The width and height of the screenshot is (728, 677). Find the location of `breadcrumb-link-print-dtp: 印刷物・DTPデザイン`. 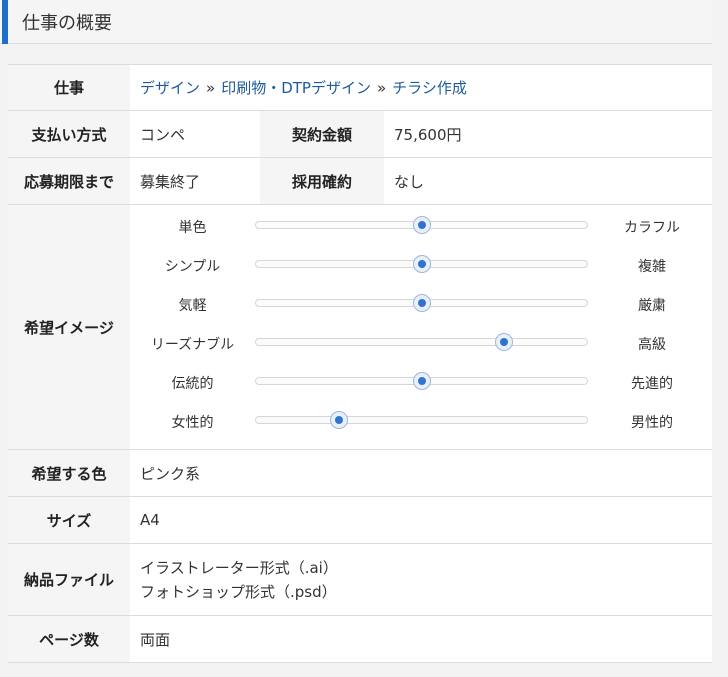

breadcrumb-link-print-dtp: 印刷物・DTPデザイン is located at coordinates (296, 87).